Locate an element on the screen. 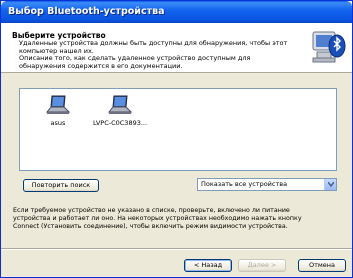 This screenshot has width=353, height=278. device-label: asus is located at coordinates (58, 123).